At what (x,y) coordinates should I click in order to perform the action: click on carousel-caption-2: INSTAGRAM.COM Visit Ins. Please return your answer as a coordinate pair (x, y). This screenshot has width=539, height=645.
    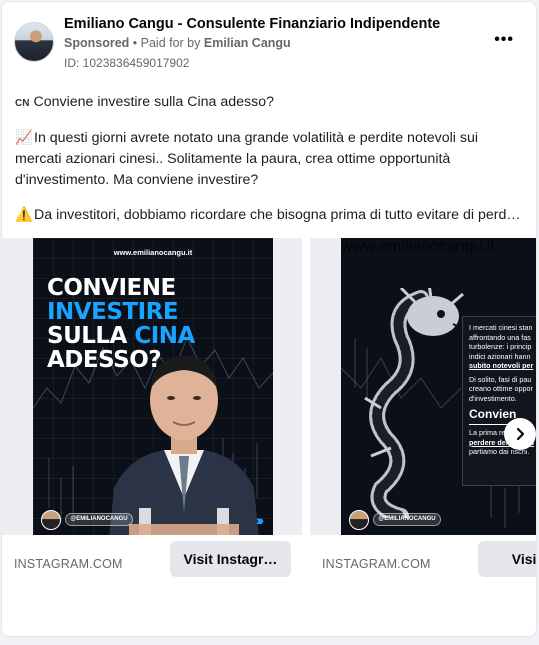
    Looking at the image, I should click on (423, 564).